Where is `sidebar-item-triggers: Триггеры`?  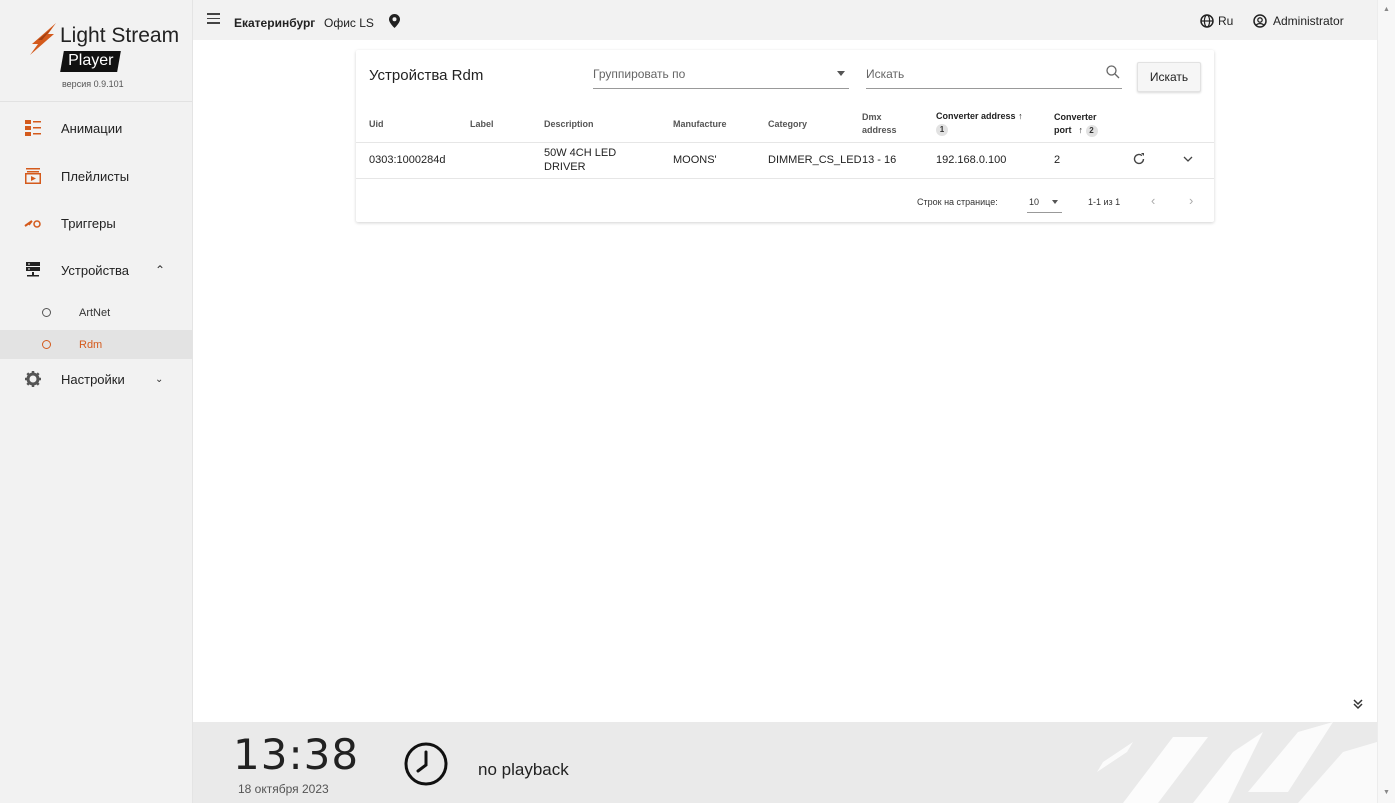 sidebar-item-triggers: Триггеры is located at coordinates (96, 223).